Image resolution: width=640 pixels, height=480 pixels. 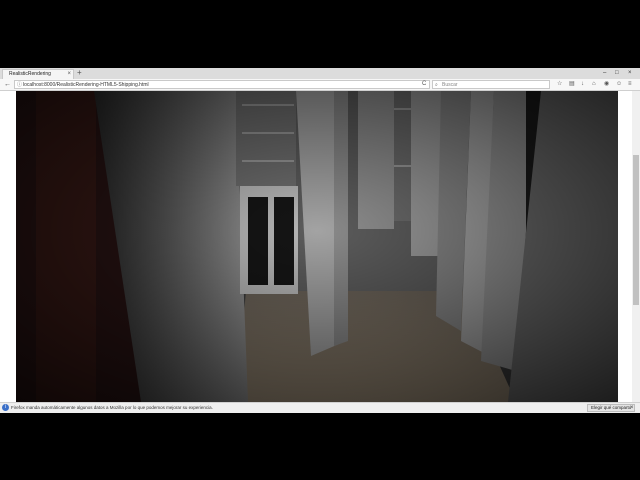 I want to click on chat-icon: ☺, so click(x=619, y=84).